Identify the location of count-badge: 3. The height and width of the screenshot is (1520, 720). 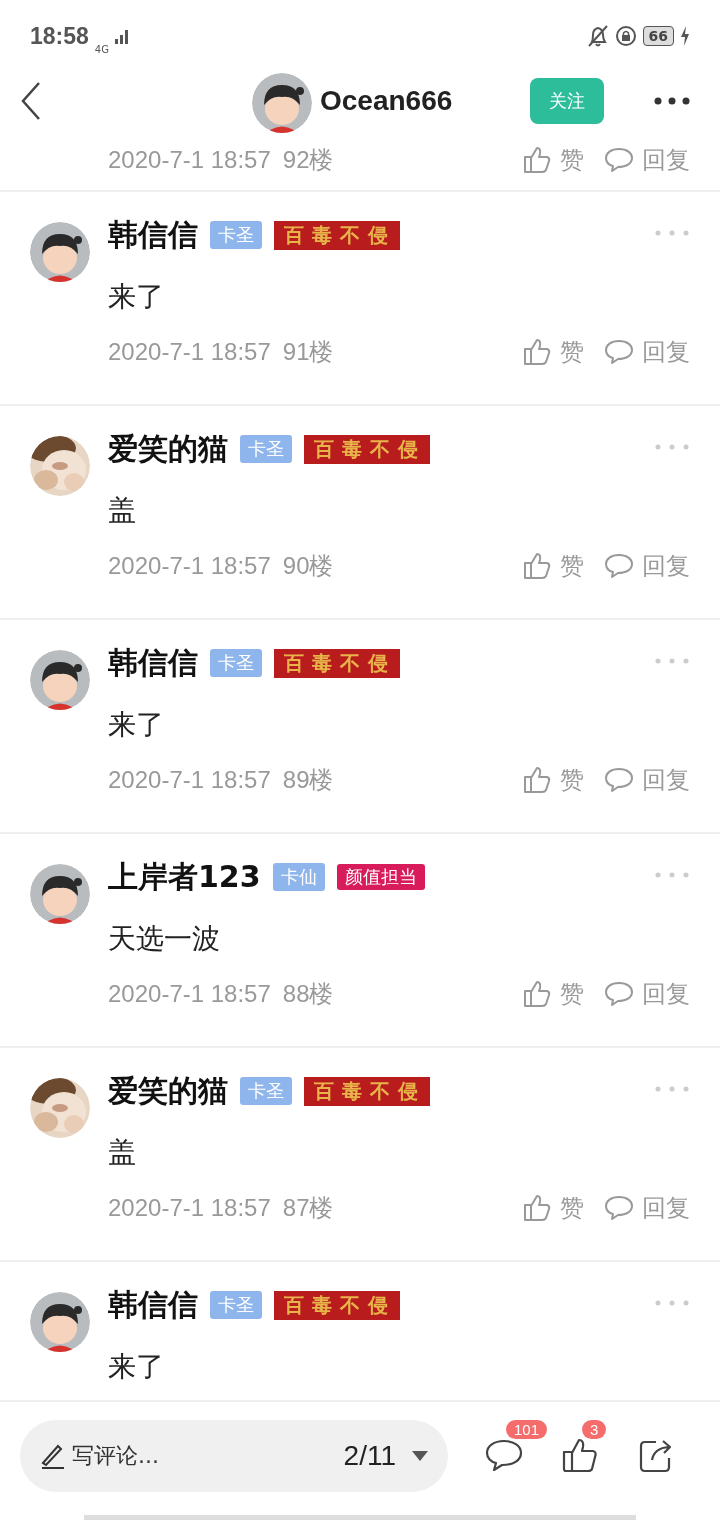
(594, 1429).